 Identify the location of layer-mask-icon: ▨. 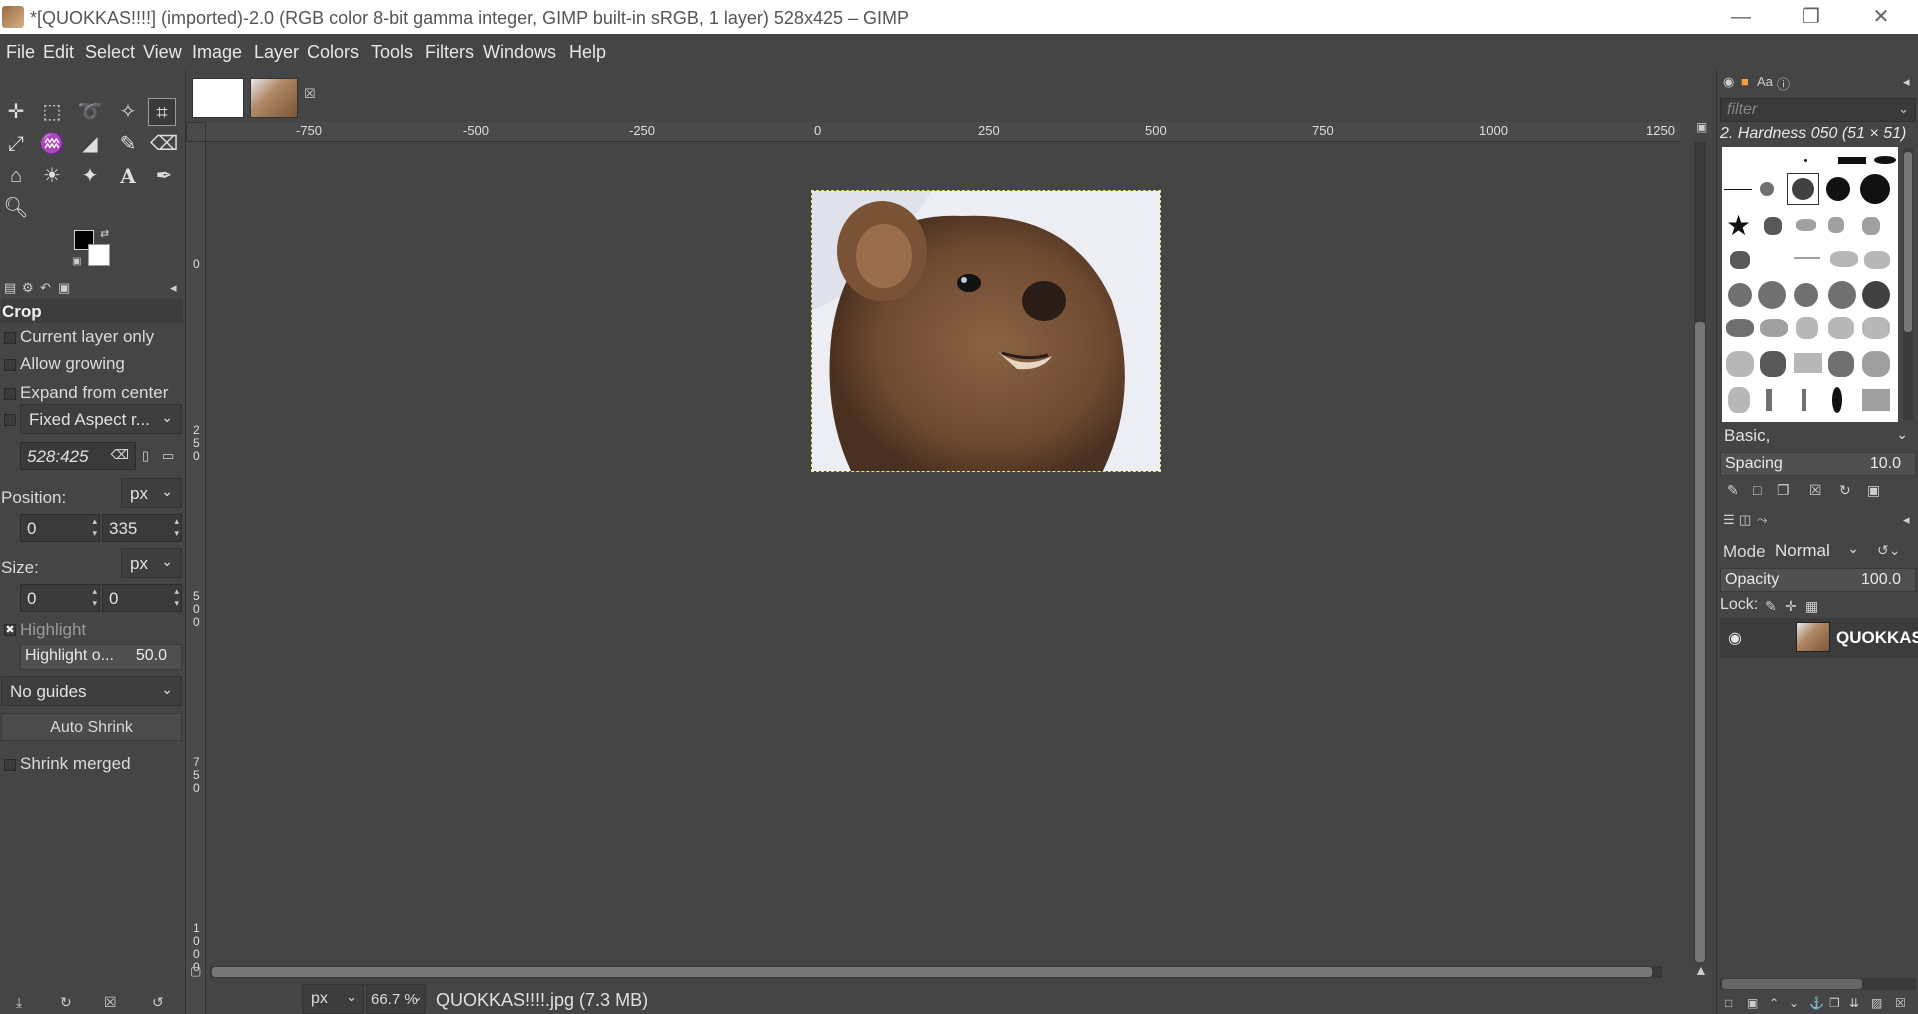
(1876, 1003).